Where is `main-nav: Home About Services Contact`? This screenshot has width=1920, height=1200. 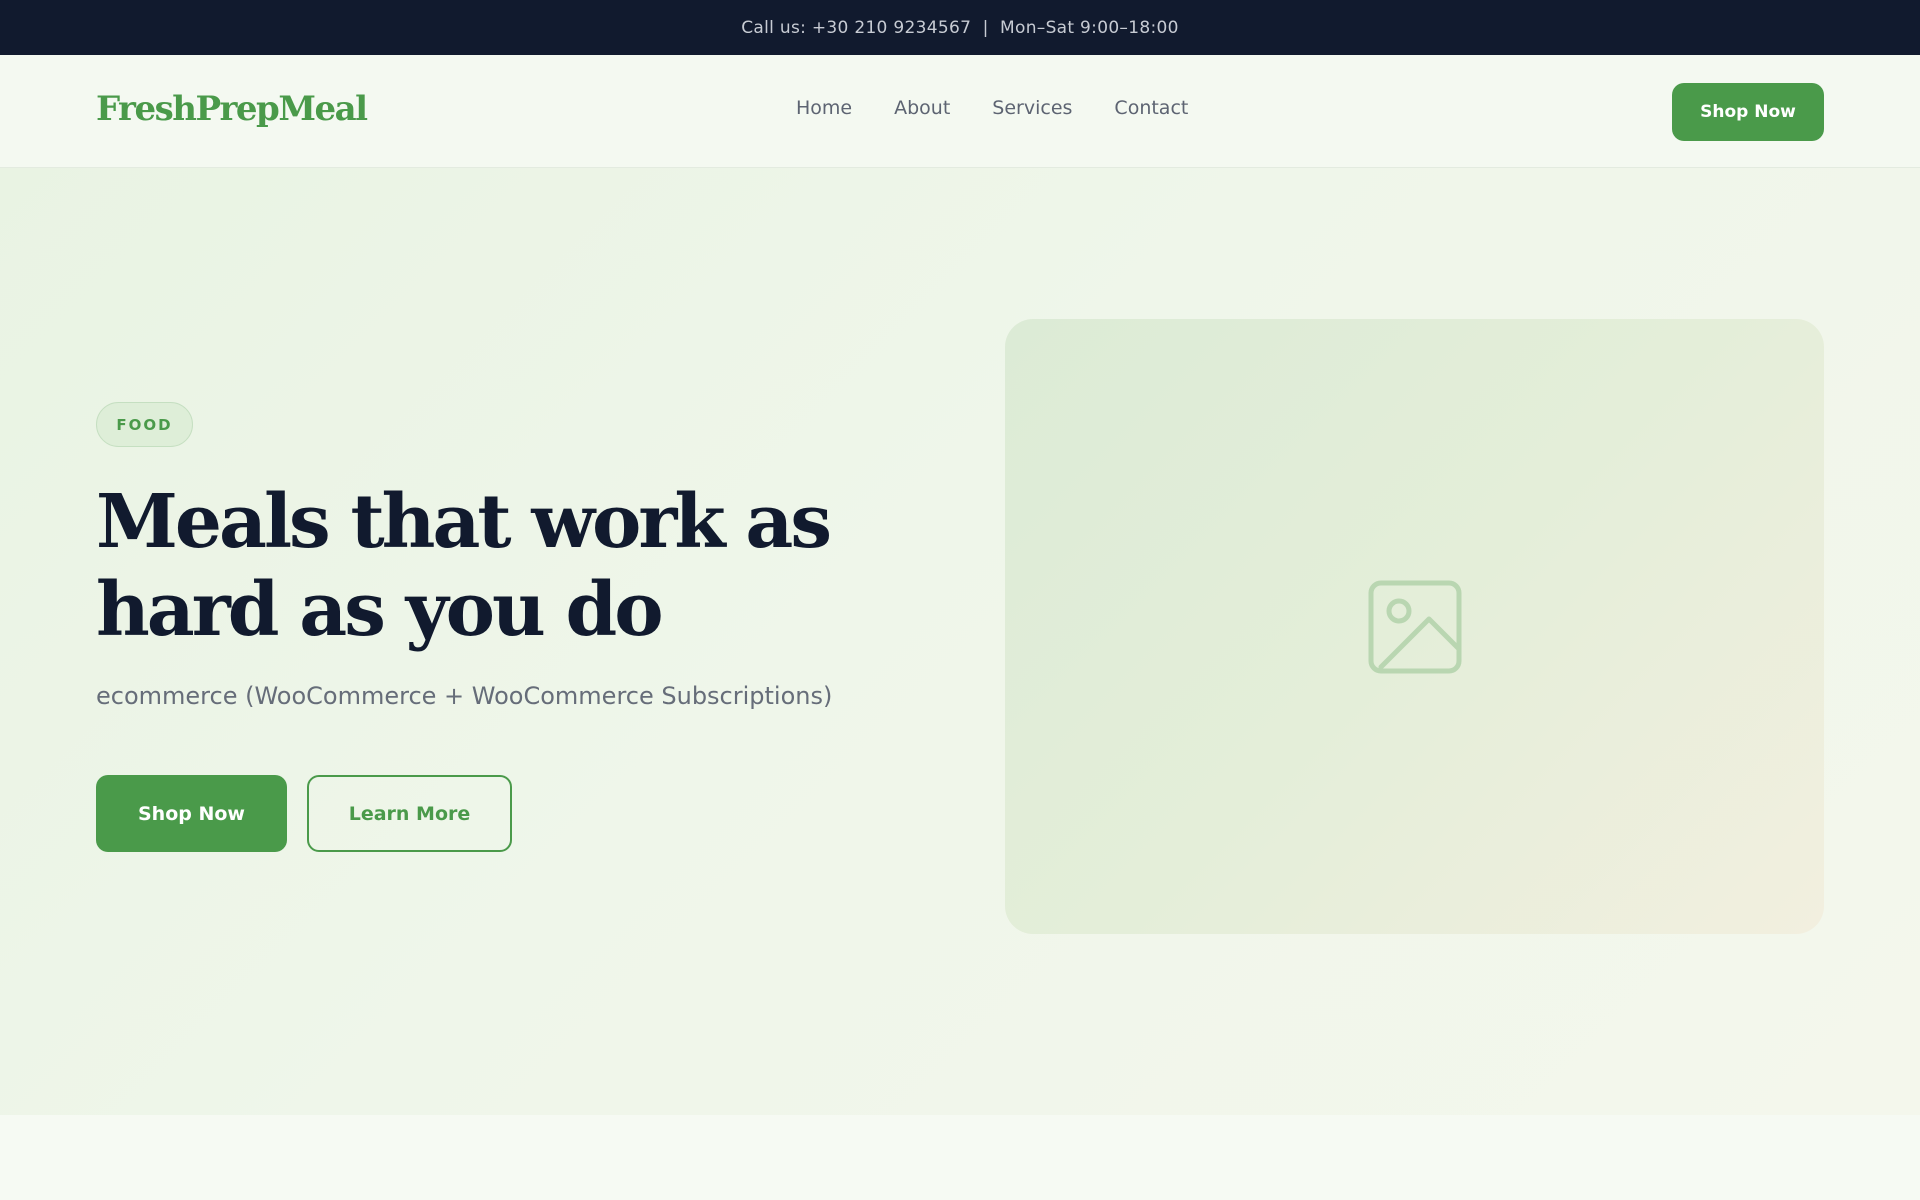 main-nav: Home About Services Contact is located at coordinates (992, 108).